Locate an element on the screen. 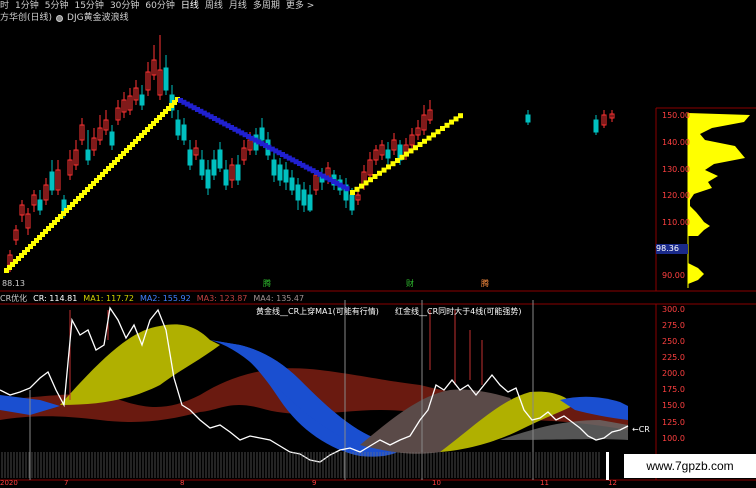  red-line-annotation: 红金线__CR同时大于4线(可能强势) is located at coordinates (458, 311).